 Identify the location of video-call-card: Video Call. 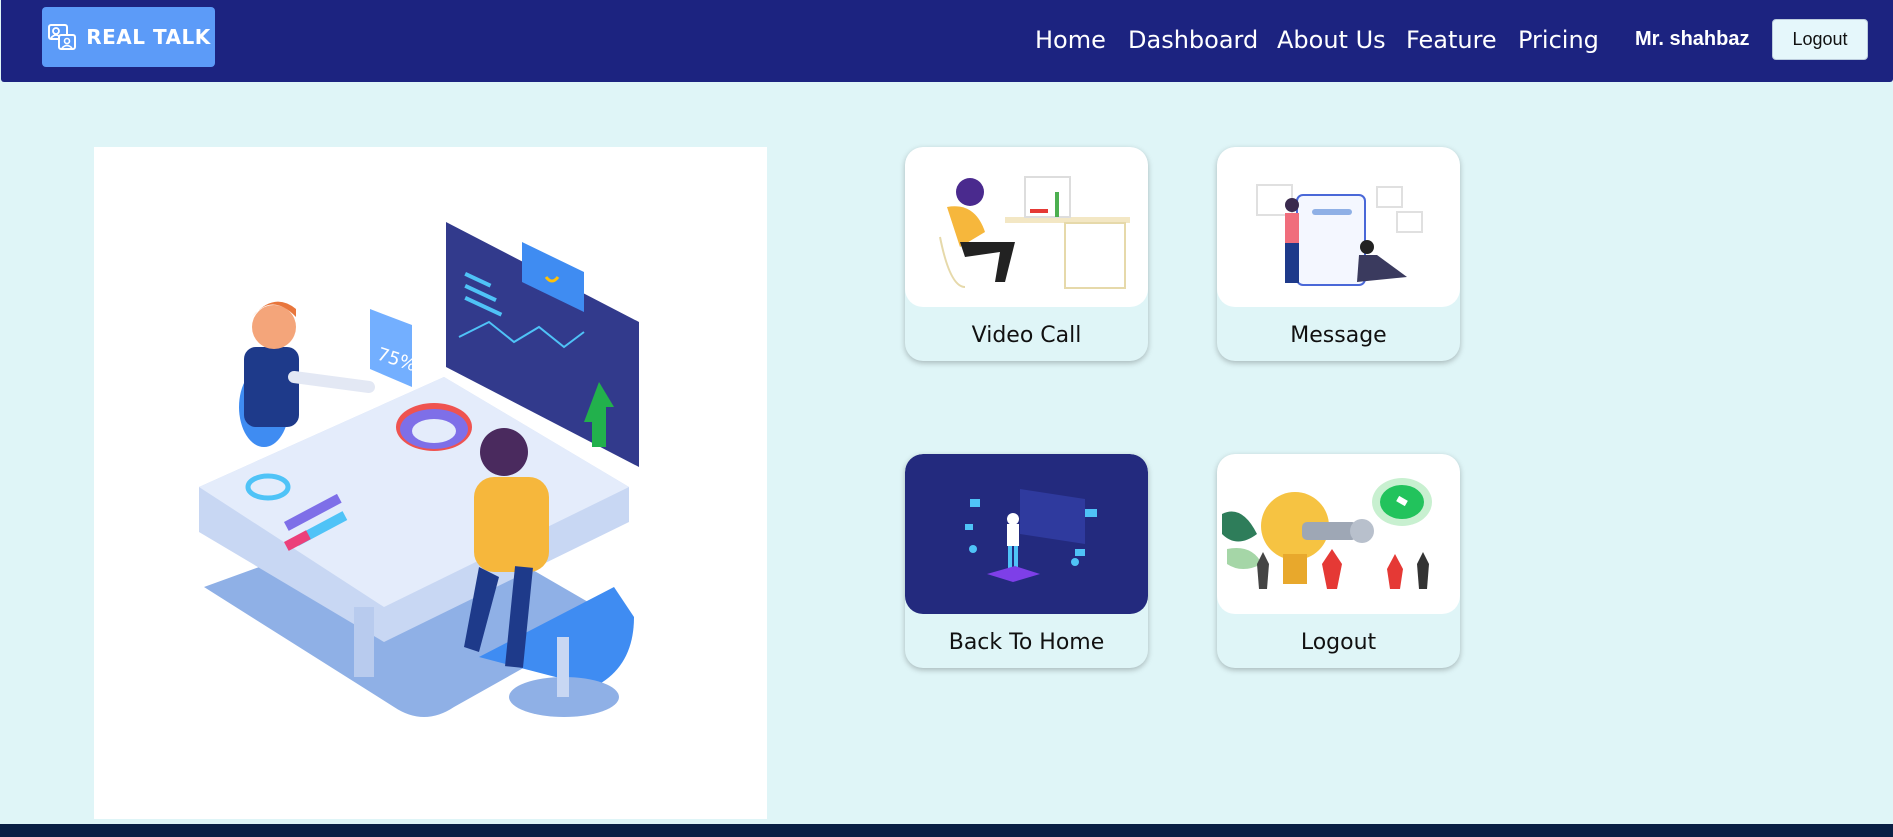
(1026, 254).